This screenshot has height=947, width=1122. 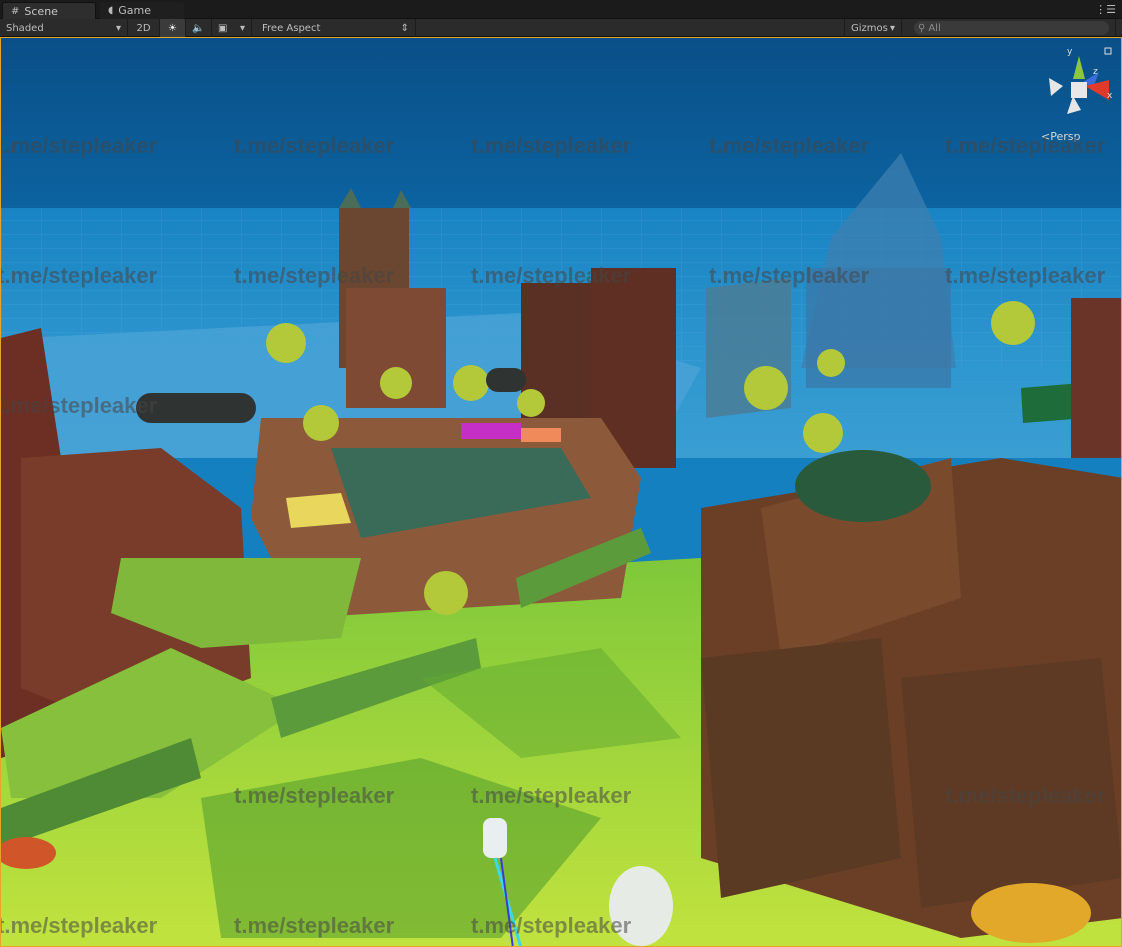 What do you see at coordinates (1070, 52) in the screenshot?
I see `axis-y-label: y` at bounding box center [1070, 52].